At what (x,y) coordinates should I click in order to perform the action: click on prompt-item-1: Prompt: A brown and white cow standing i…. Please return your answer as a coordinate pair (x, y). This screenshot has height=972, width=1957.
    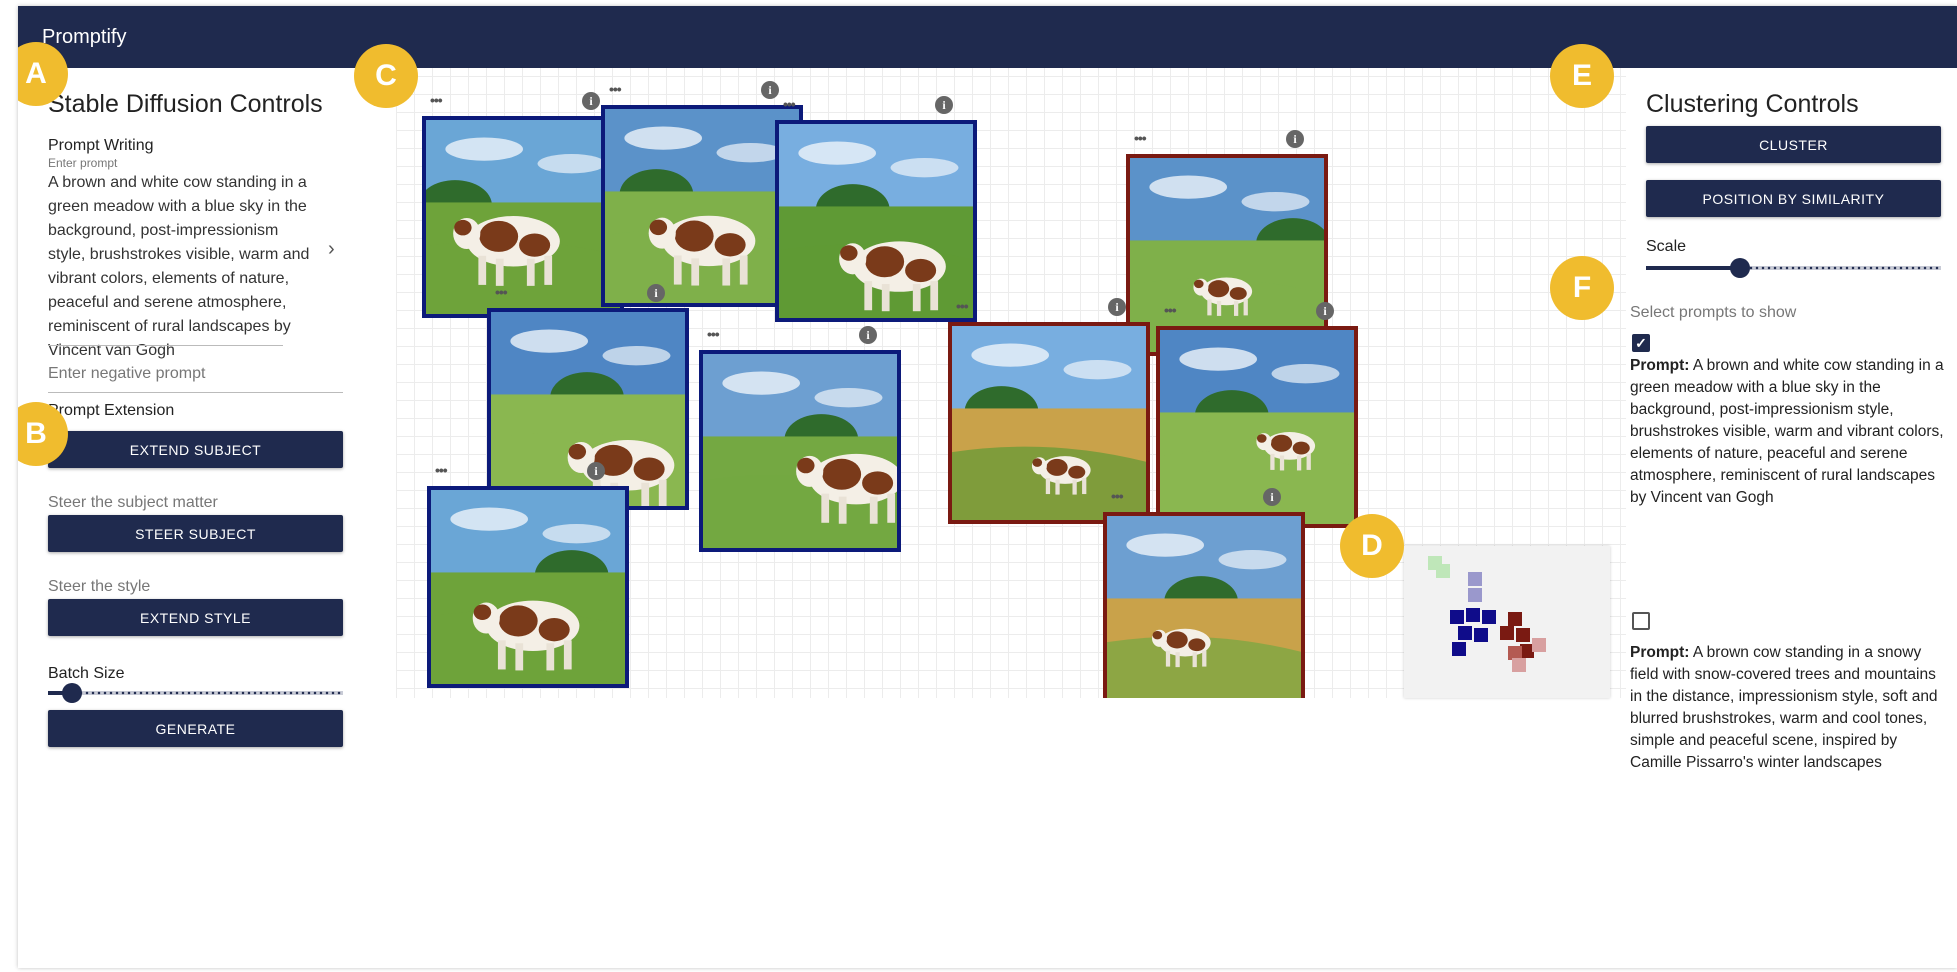
    Looking at the image, I should click on (1790, 432).